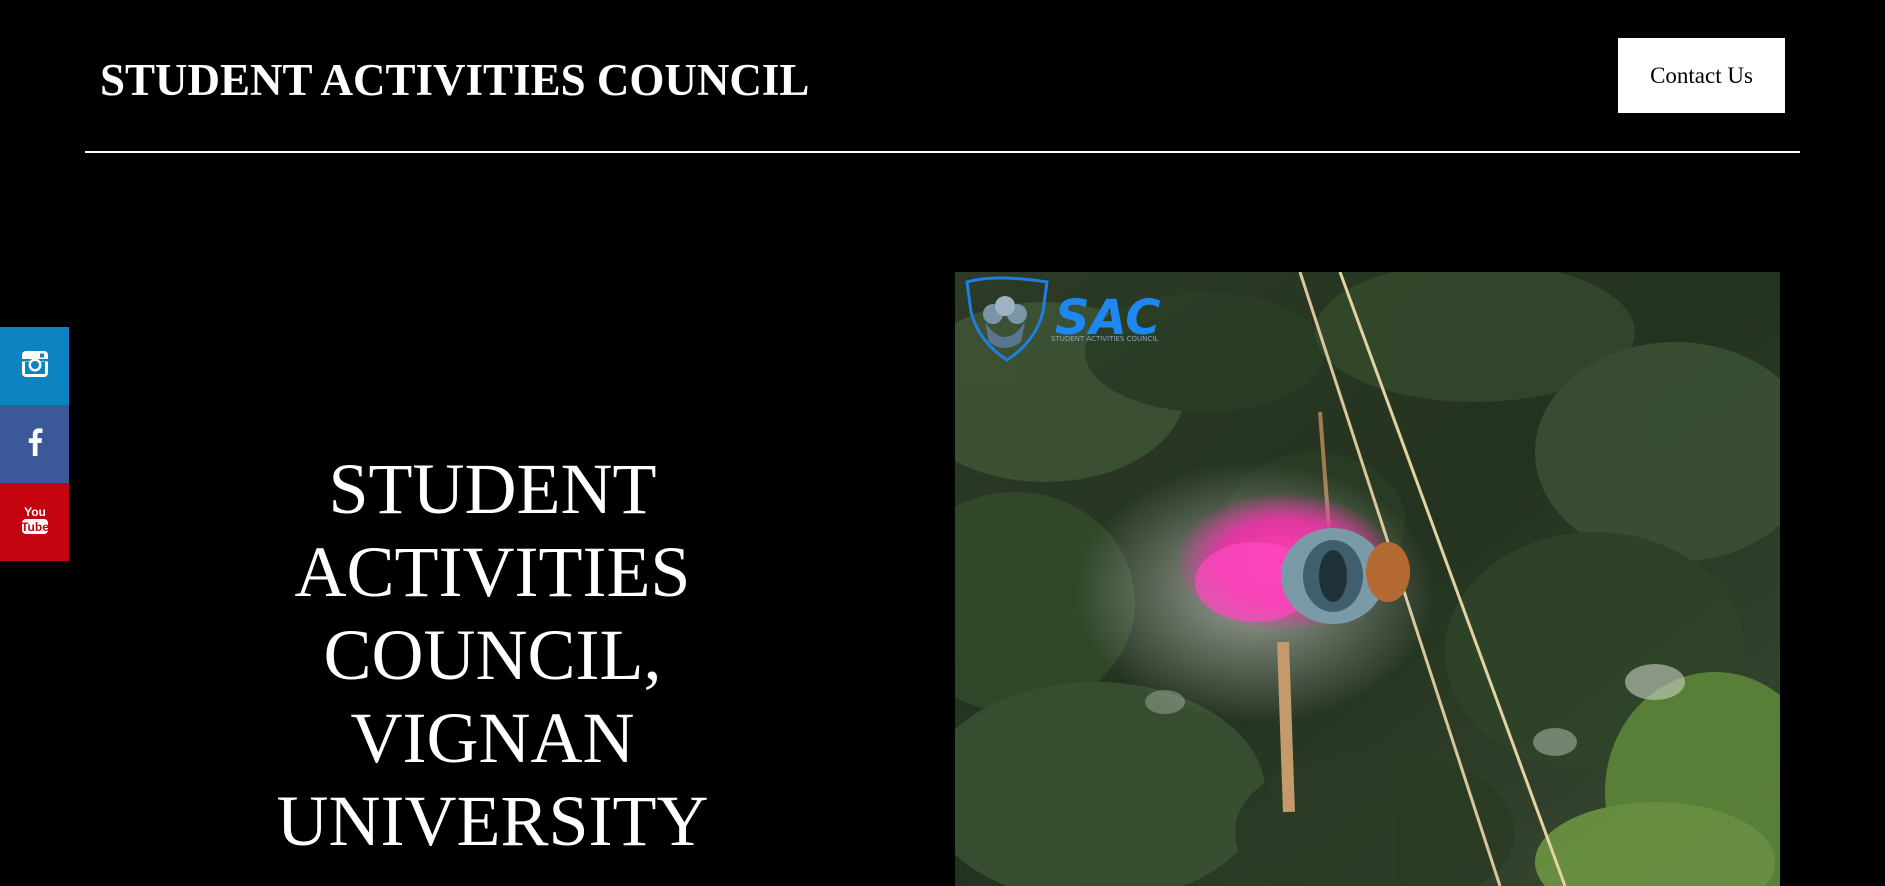  I want to click on facebook-icon, so click(35, 444).